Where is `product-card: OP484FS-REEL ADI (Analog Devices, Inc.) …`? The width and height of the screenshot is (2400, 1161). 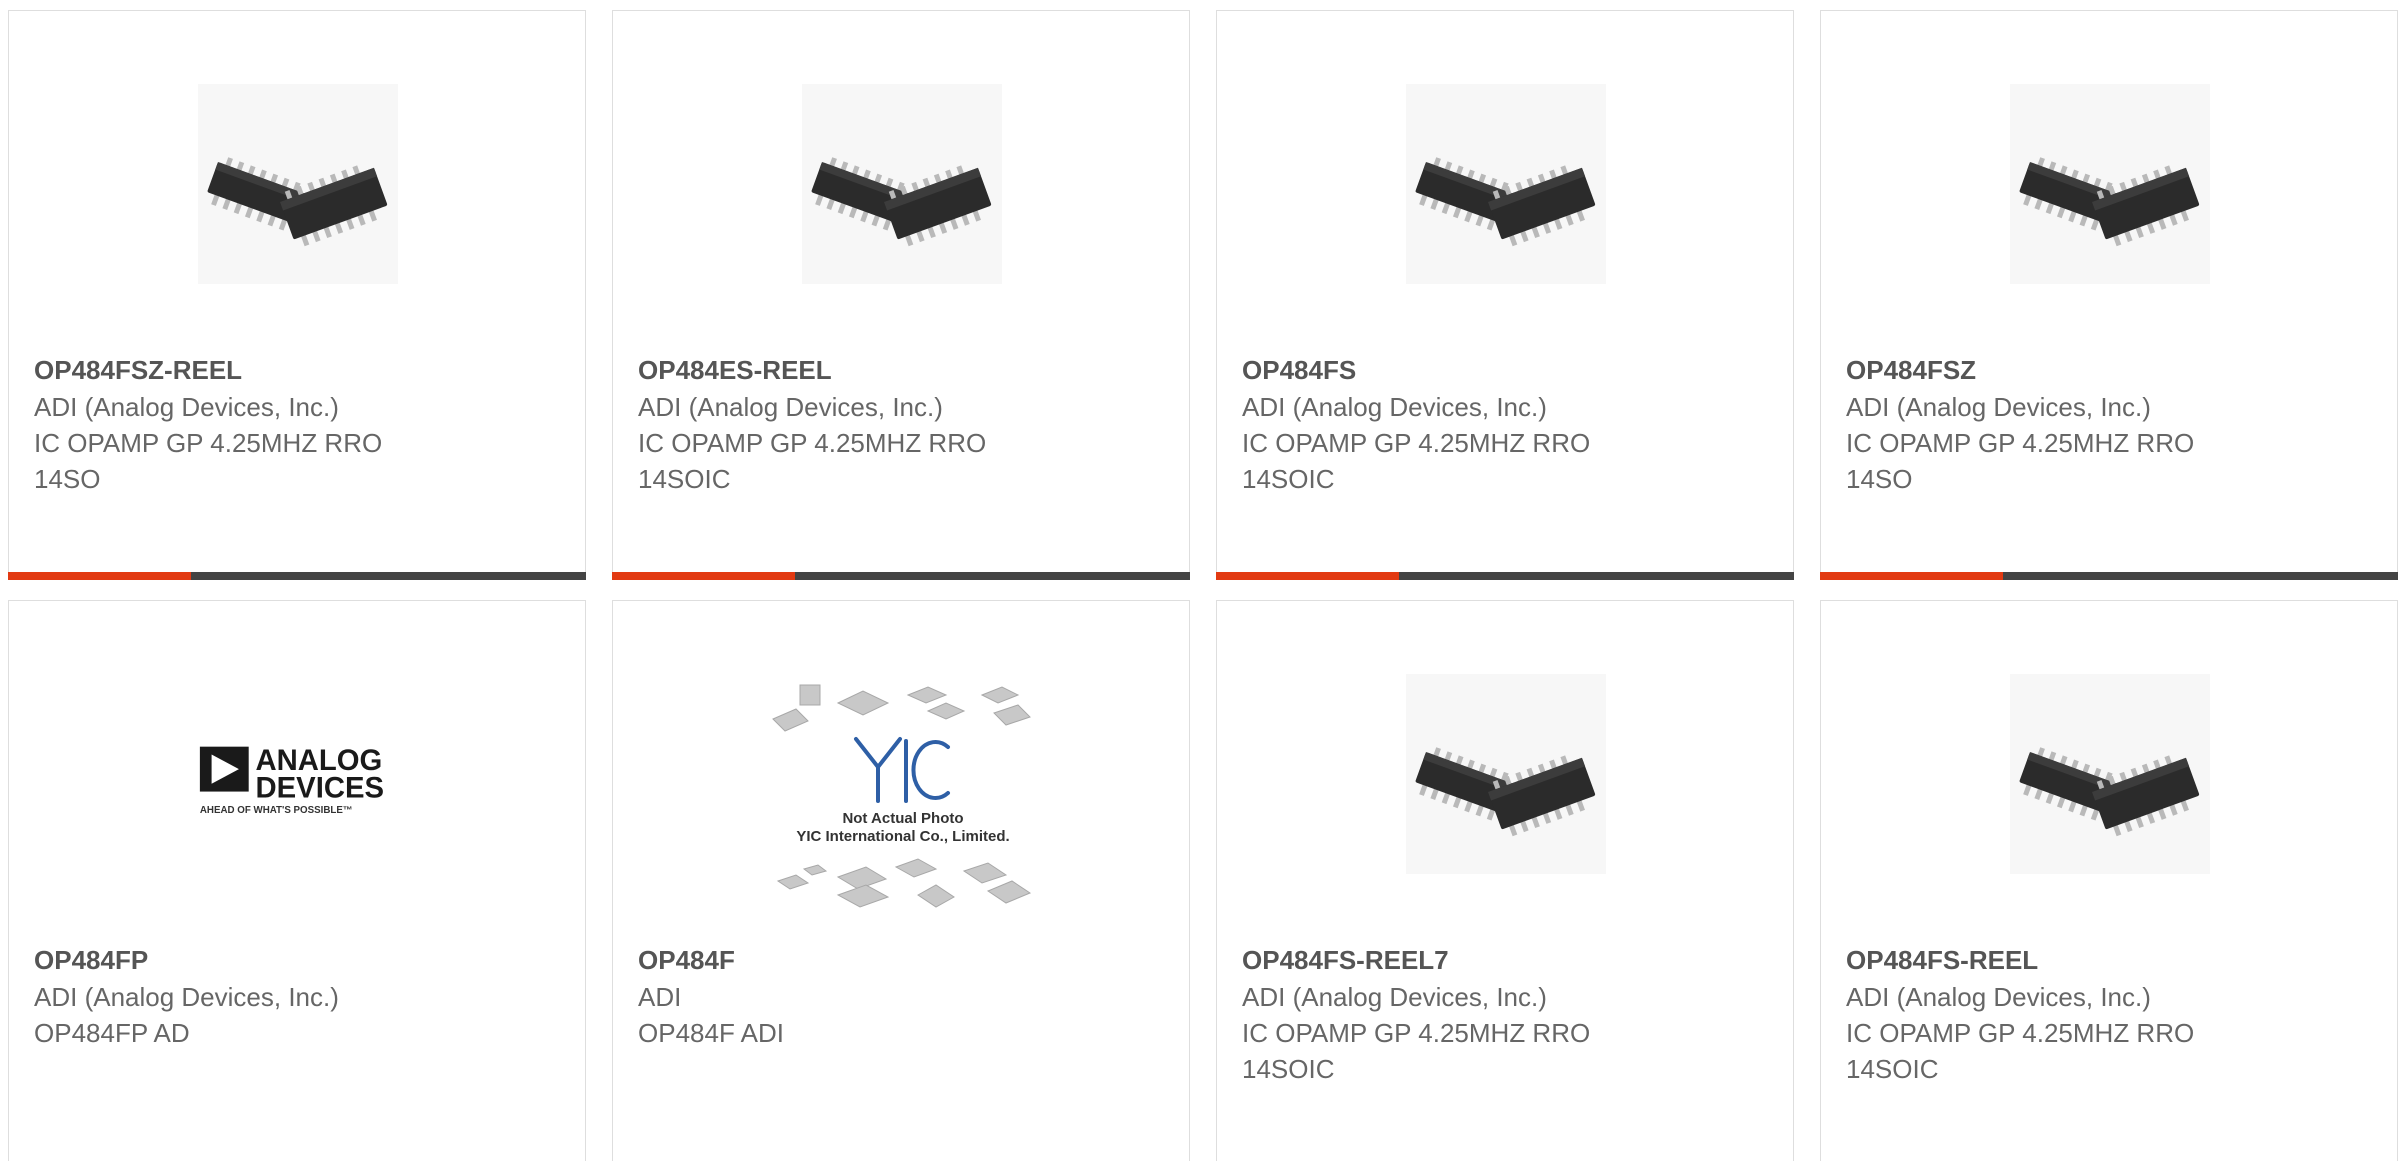 product-card: OP484FS-REEL ADI (Analog Devices, Inc.) … is located at coordinates (2109, 880).